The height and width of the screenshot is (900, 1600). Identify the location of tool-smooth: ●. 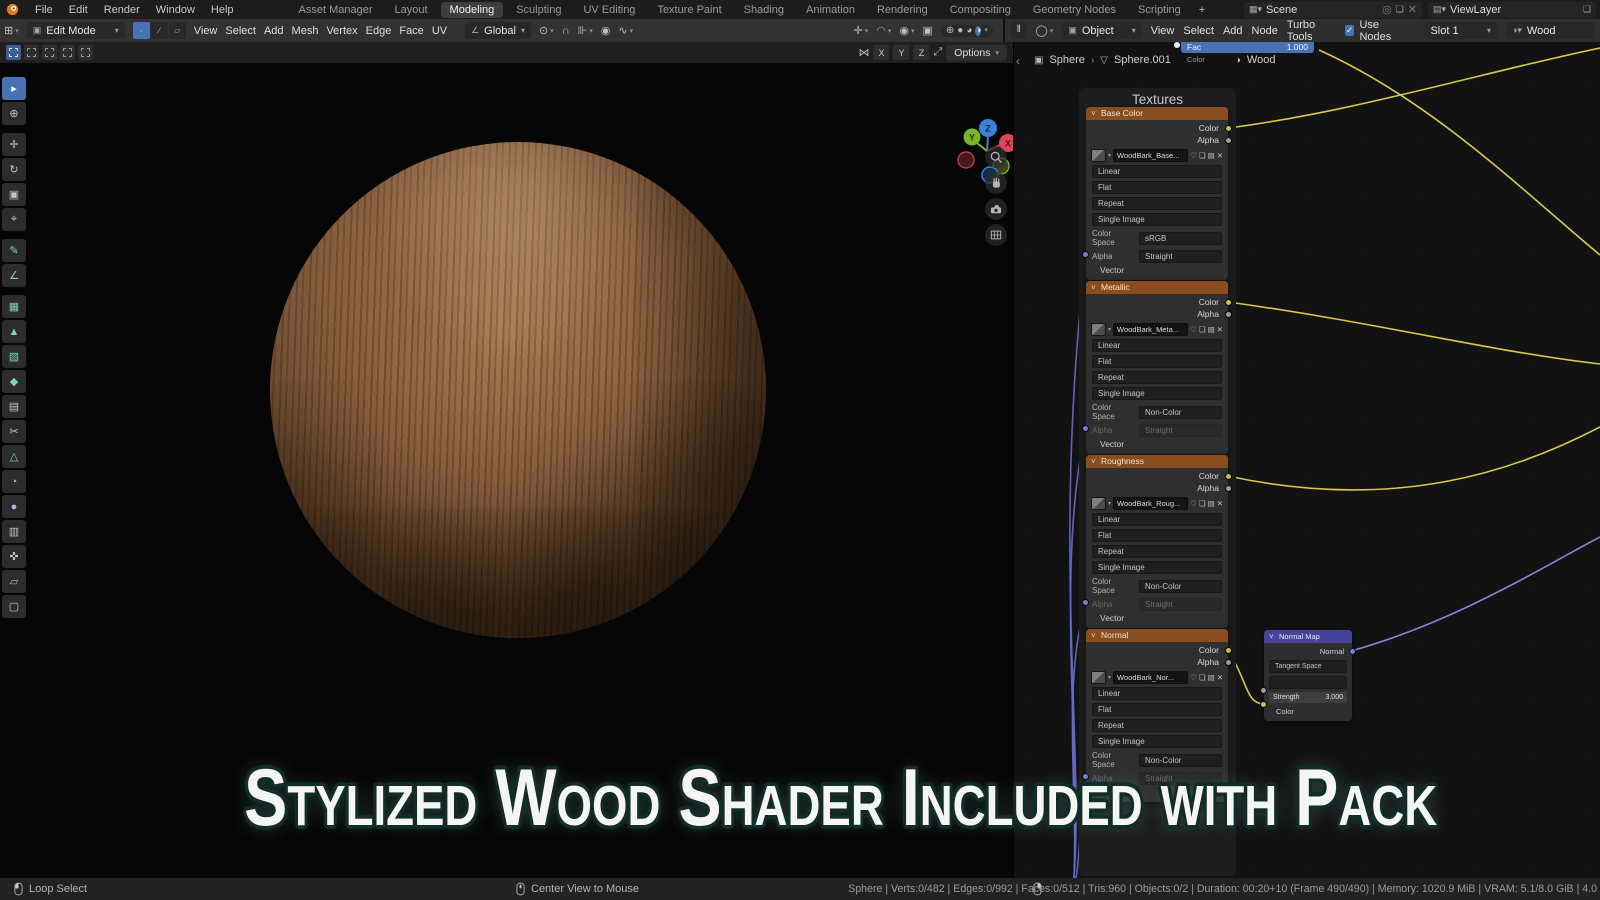
(14, 506).